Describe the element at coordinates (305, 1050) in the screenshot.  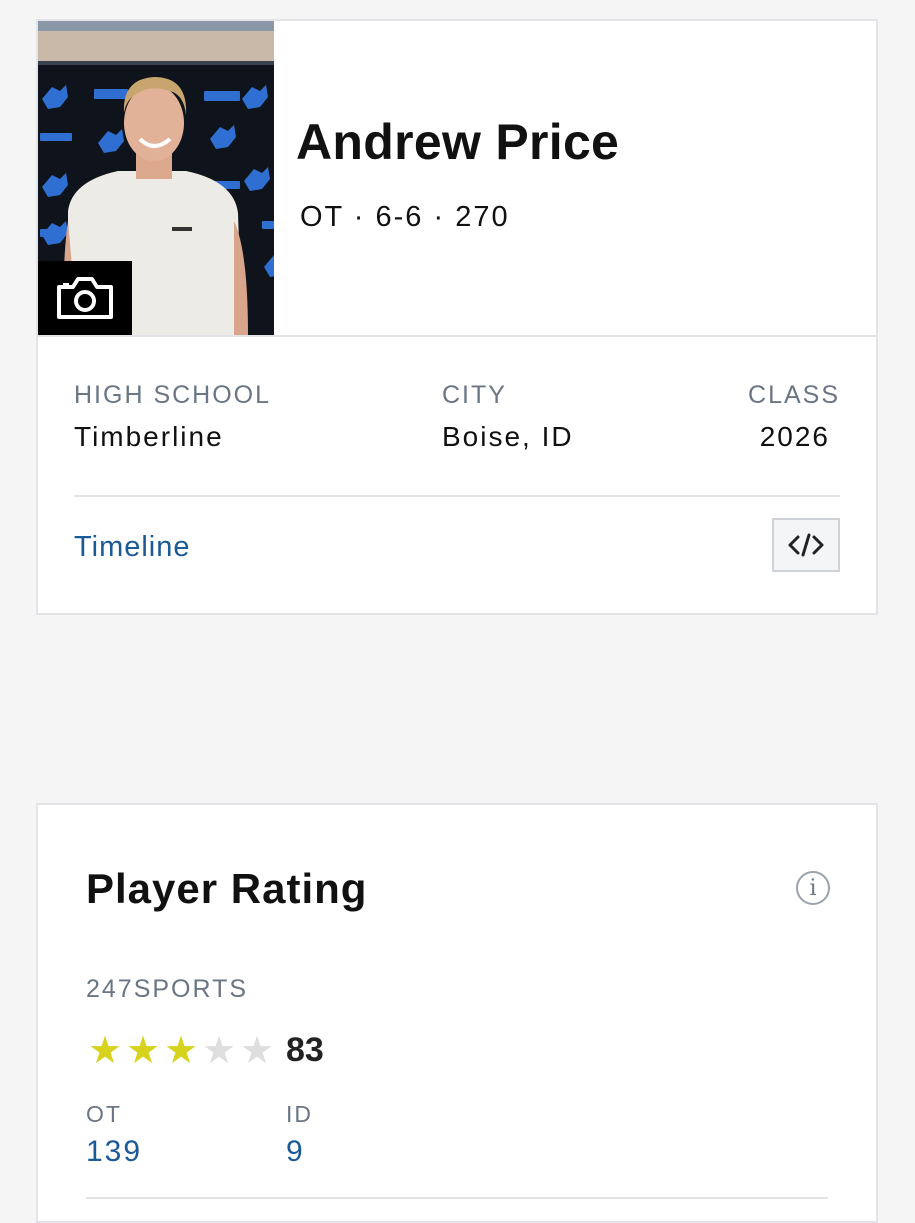
I see `rating-score: 83` at that location.